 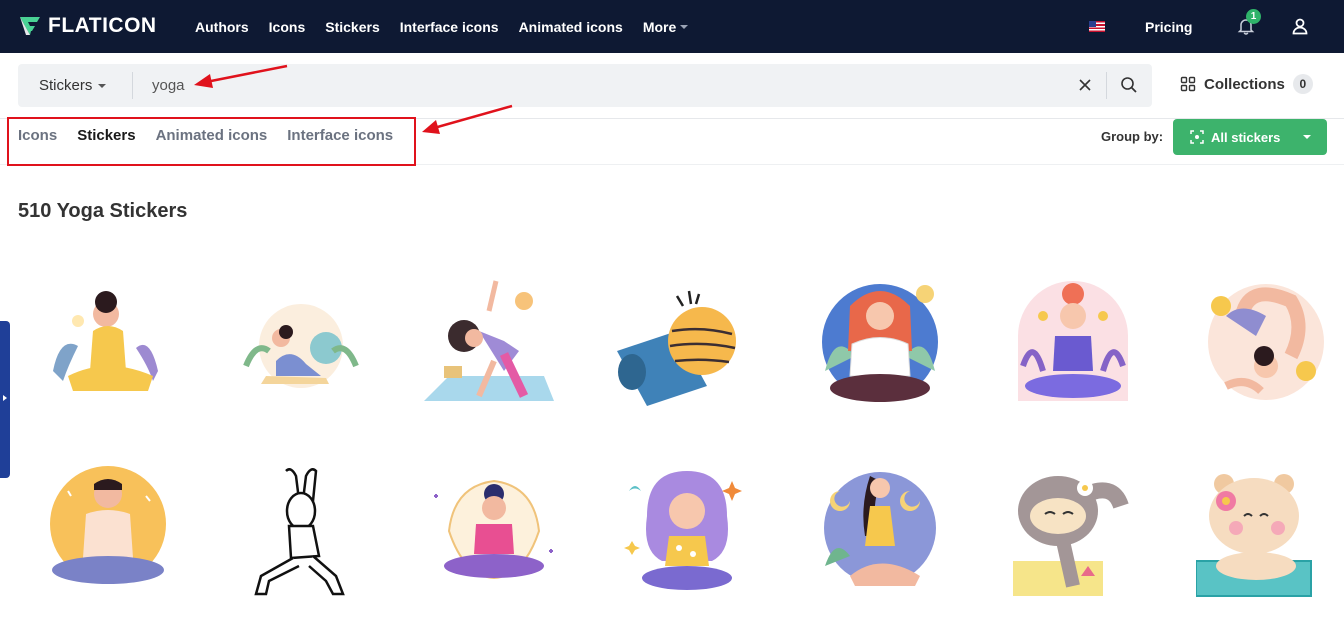 I want to click on yoga-backbend-icon, so click(x=1266, y=342).